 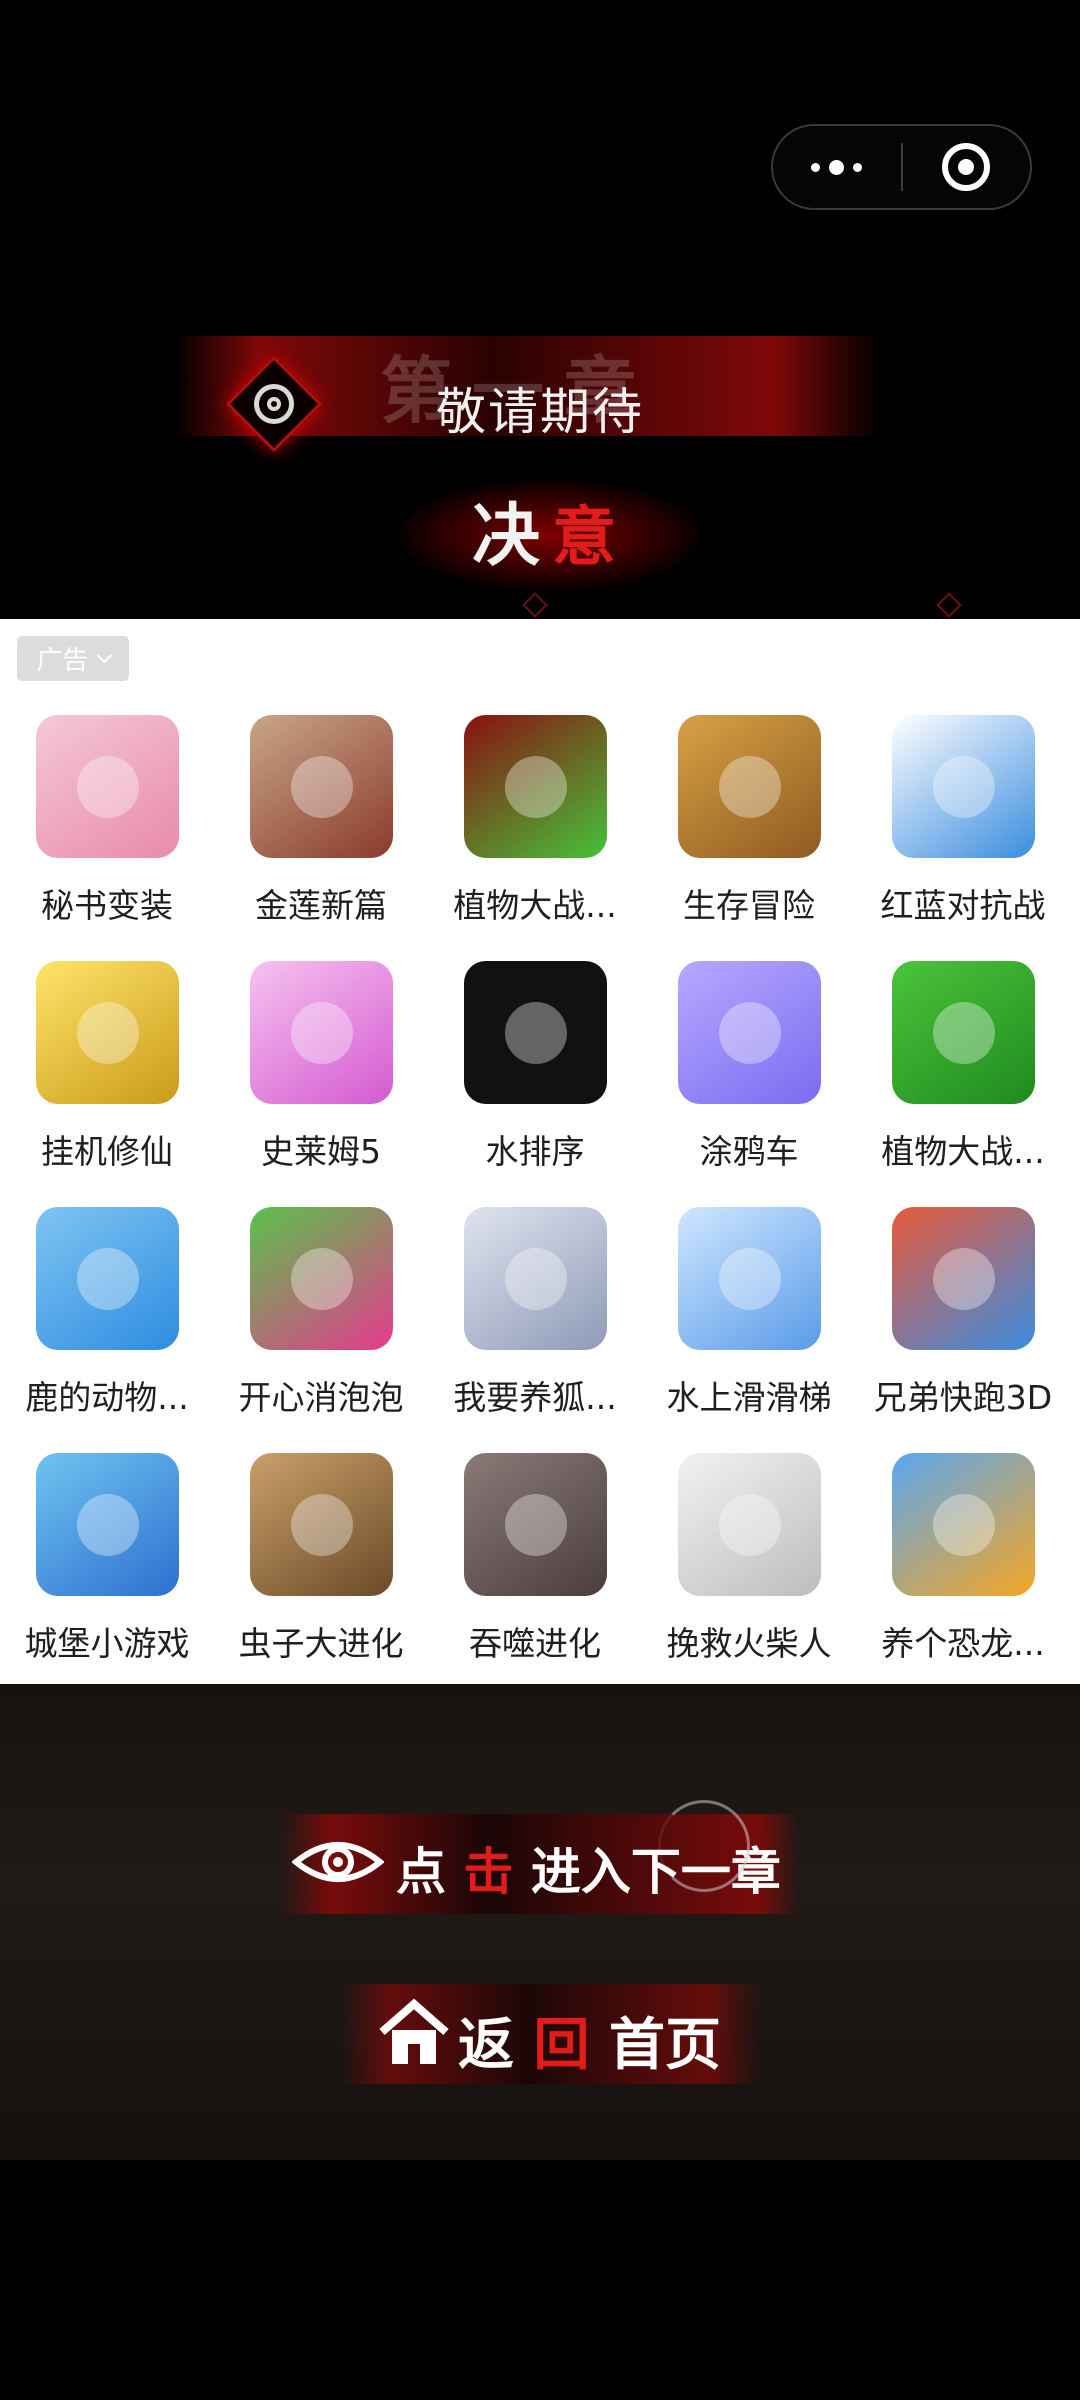 What do you see at coordinates (584, 537) in the screenshot?
I see `resolve-title-part2: 意` at bounding box center [584, 537].